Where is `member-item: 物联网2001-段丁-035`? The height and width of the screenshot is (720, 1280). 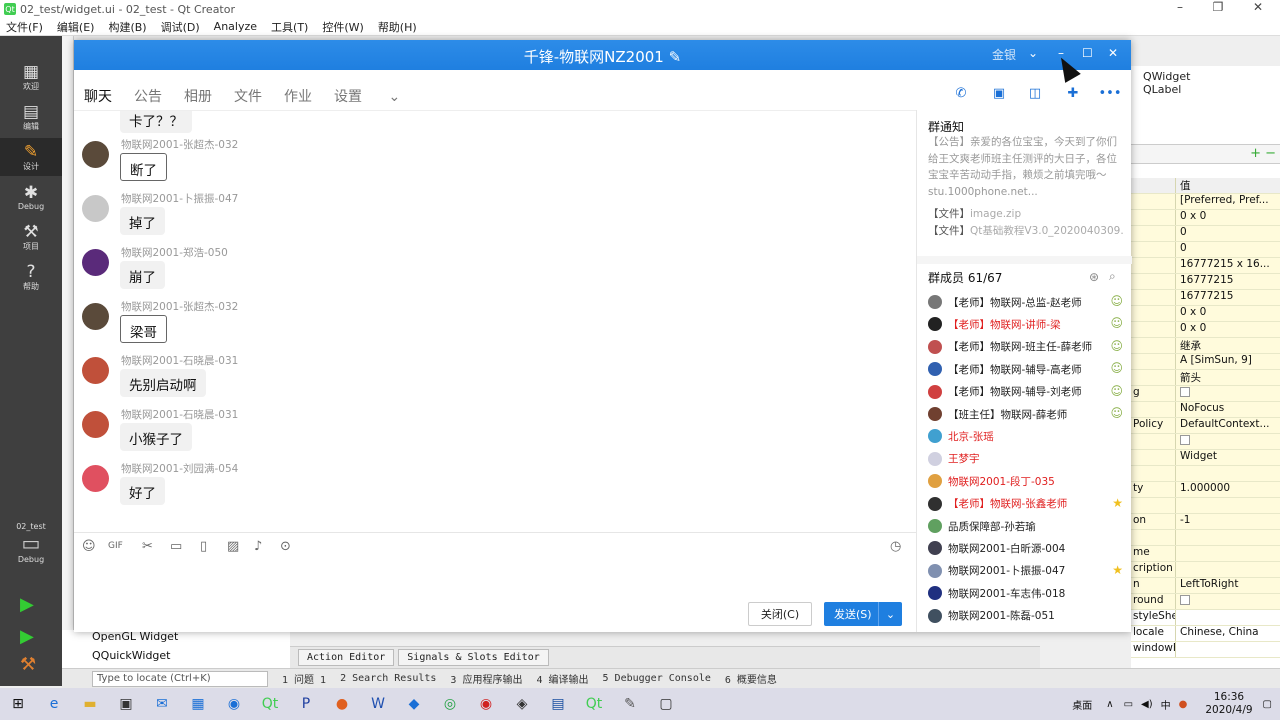 member-item: 物联网2001-段丁-035 is located at coordinates (1025, 481).